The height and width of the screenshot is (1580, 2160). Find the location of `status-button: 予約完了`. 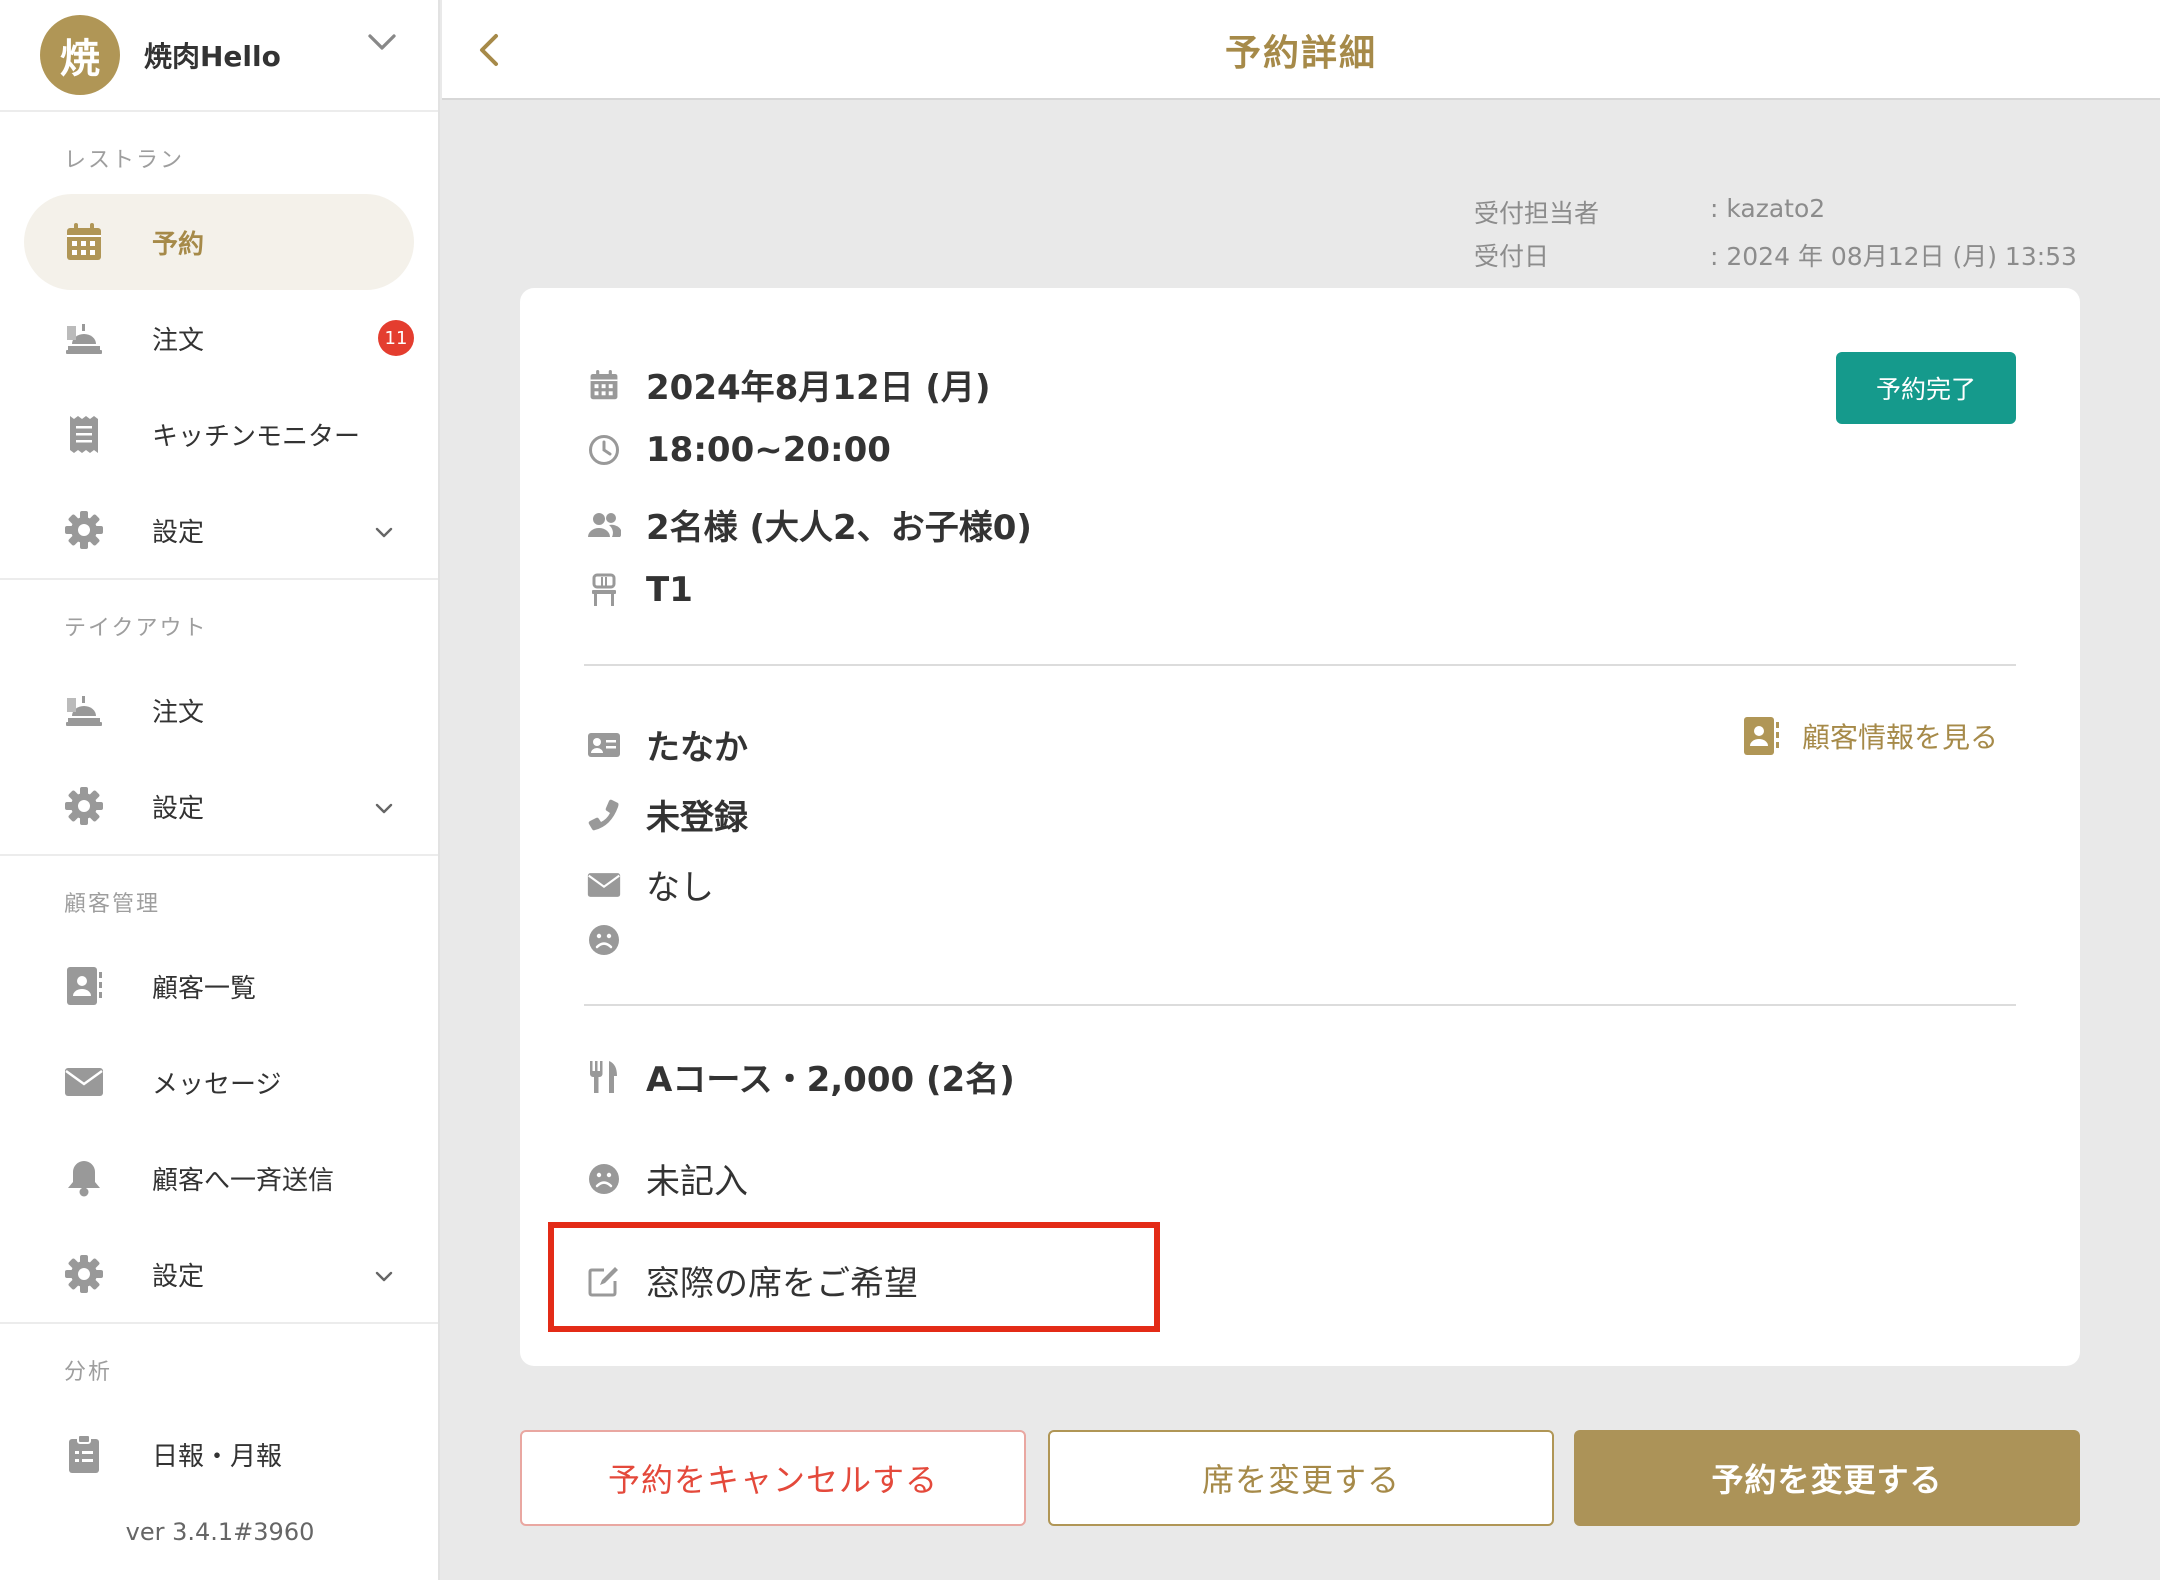

status-button: 予約完了 is located at coordinates (1926, 388).